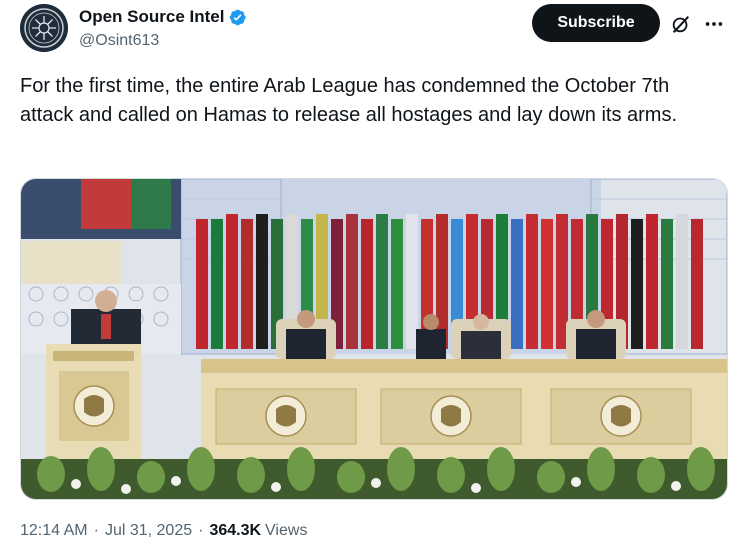 The width and height of the screenshot is (741, 552). What do you see at coordinates (596, 23) in the screenshot?
I see `subscribe-button: Subscribe` at bounding box center [596, 23].